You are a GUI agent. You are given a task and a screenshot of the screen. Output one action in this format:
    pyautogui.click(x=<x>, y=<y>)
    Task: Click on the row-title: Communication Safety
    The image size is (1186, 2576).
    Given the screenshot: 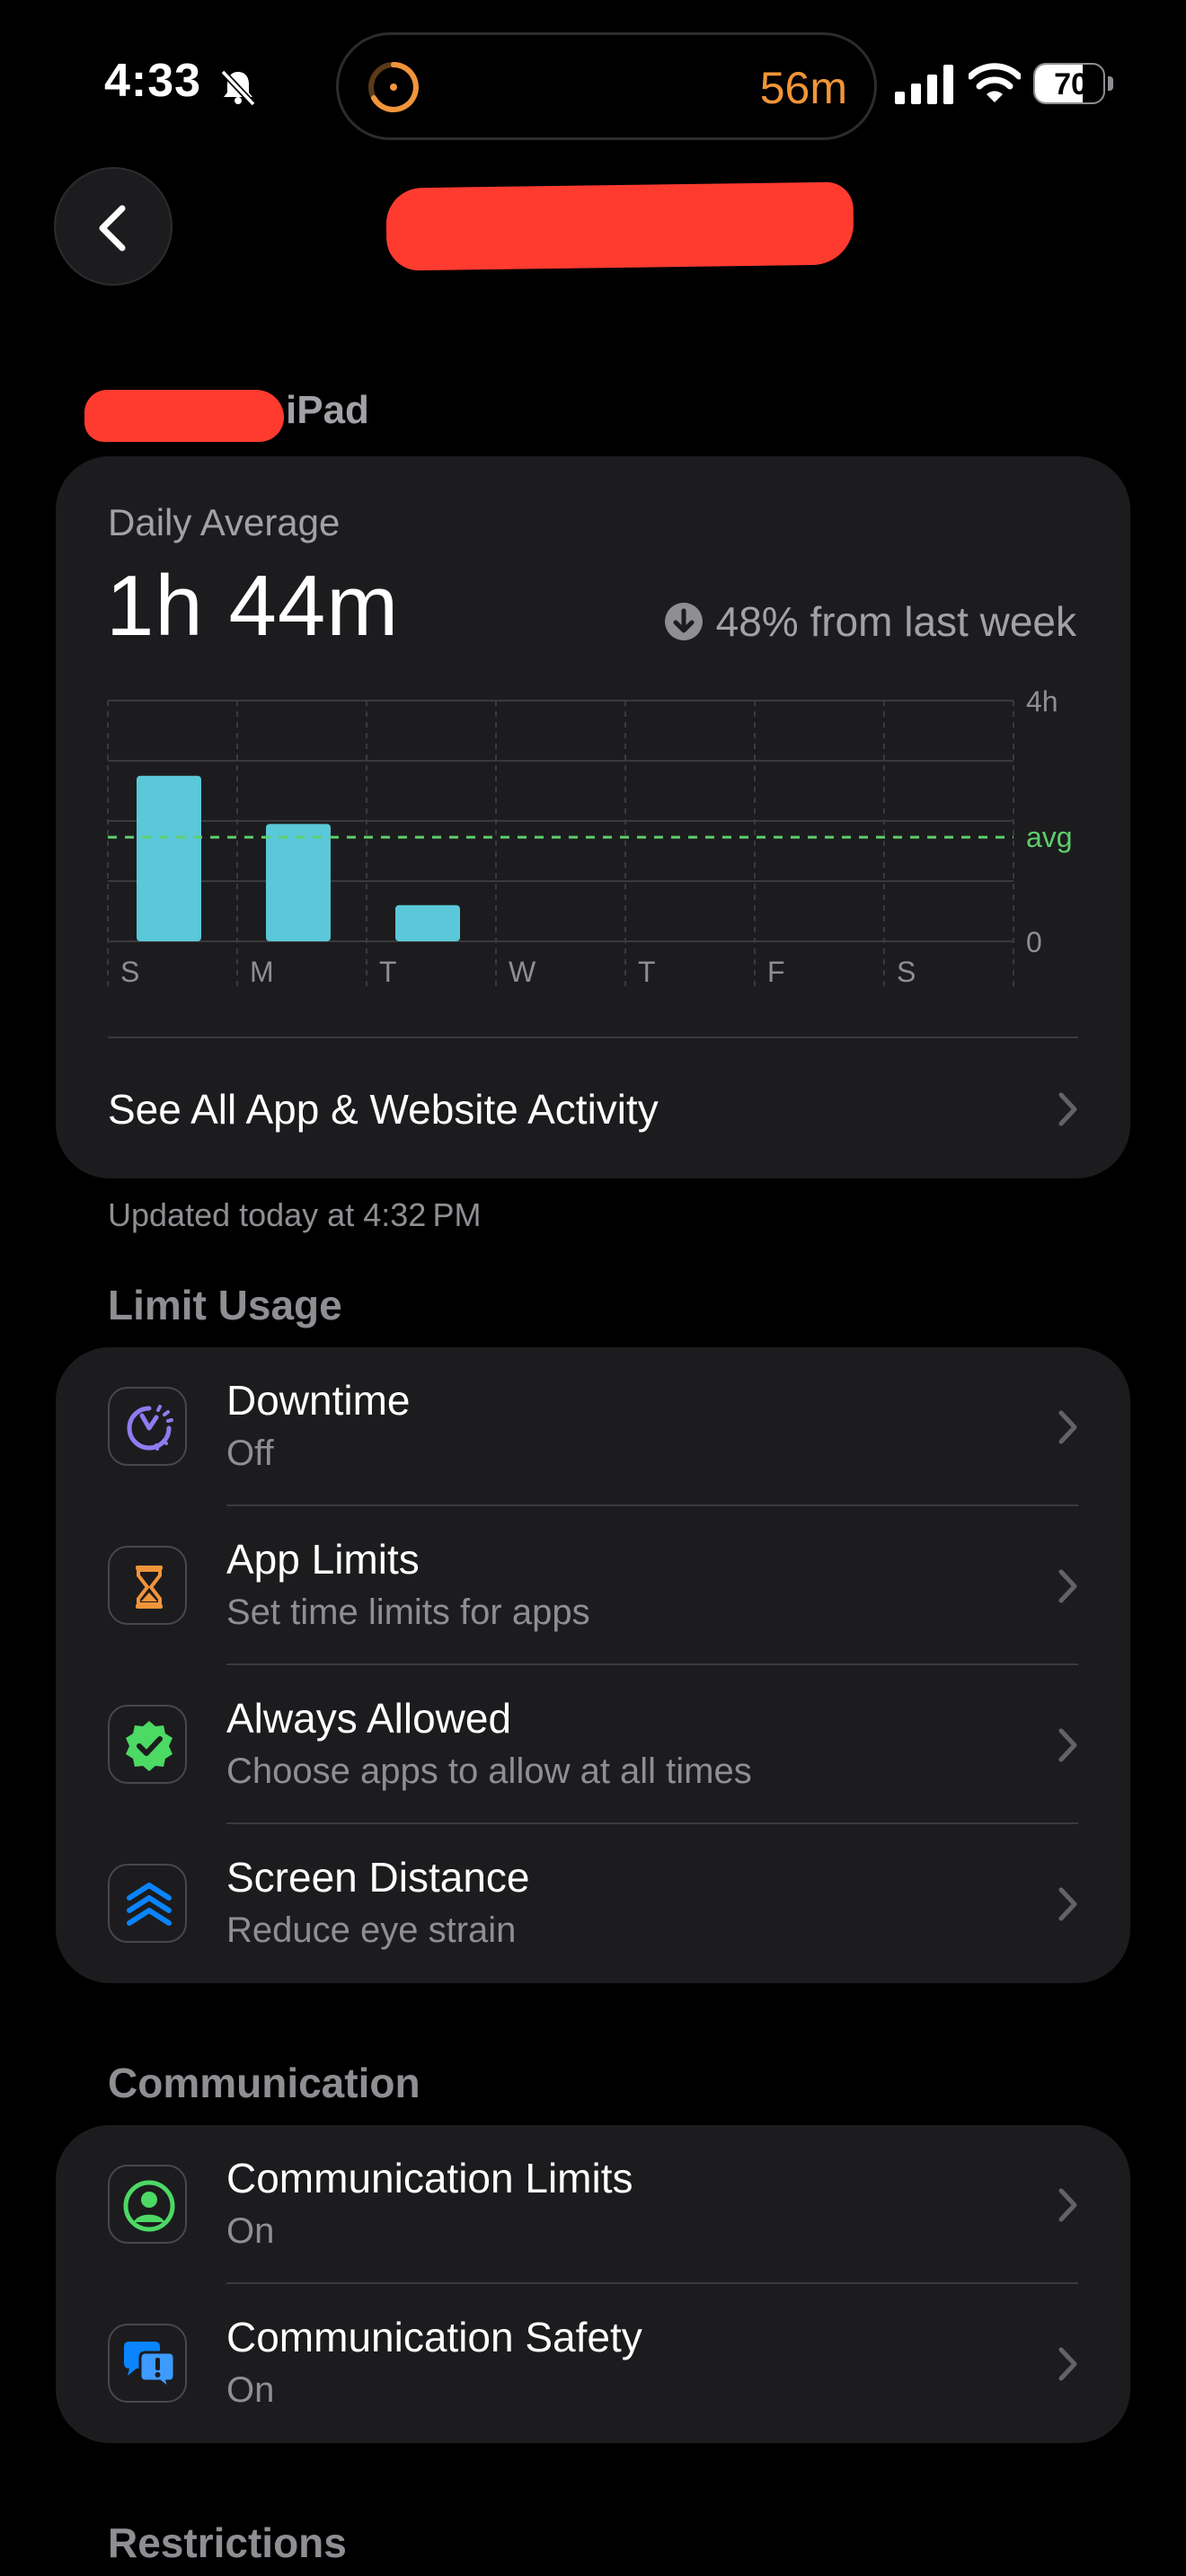 What is the action you would take?
    pyautogui.click(x=434, y=2337)
    